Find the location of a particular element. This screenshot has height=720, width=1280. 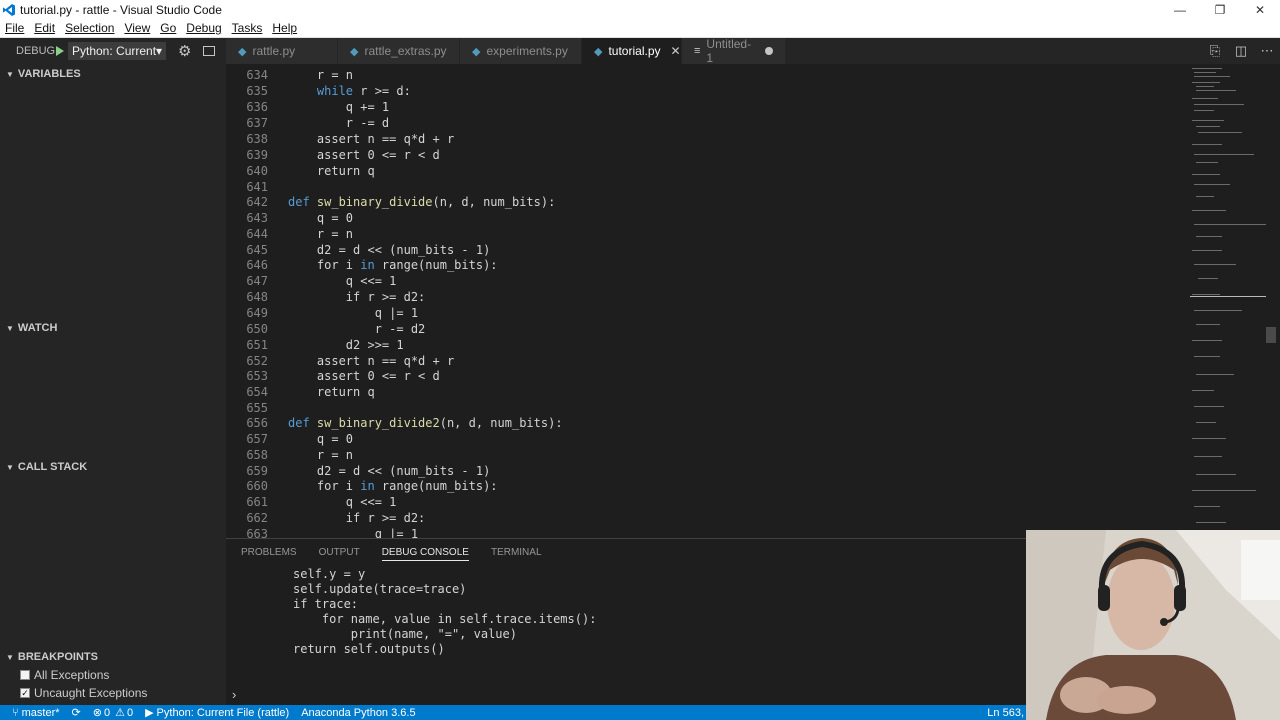

breakpoint-uncaught-exceptions: ✓ Uncaught Exceptions is located at coordinates (83, 693).